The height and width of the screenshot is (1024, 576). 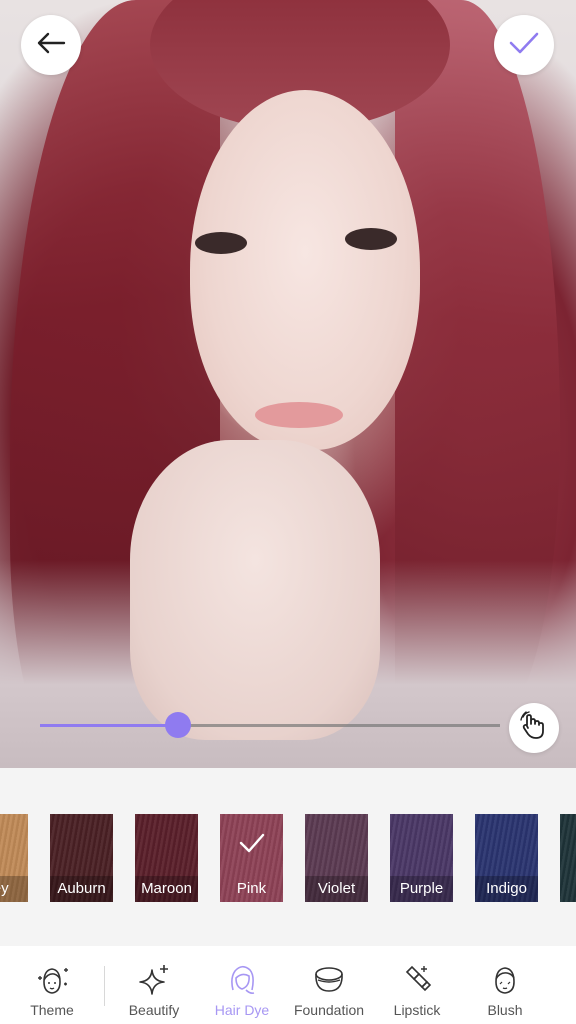 What do you see at coordinates (52, 980) in the screenshot?
I see `face-sparkle-icon` at bounding box center [52, 980].